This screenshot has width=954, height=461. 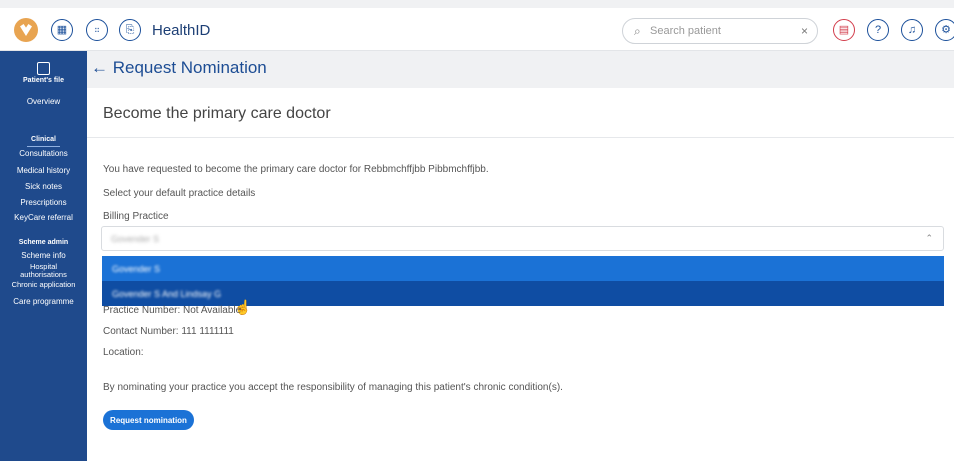 I want to click on billing-practice-select: Govender S ⌃, so click(x=522, y=238).